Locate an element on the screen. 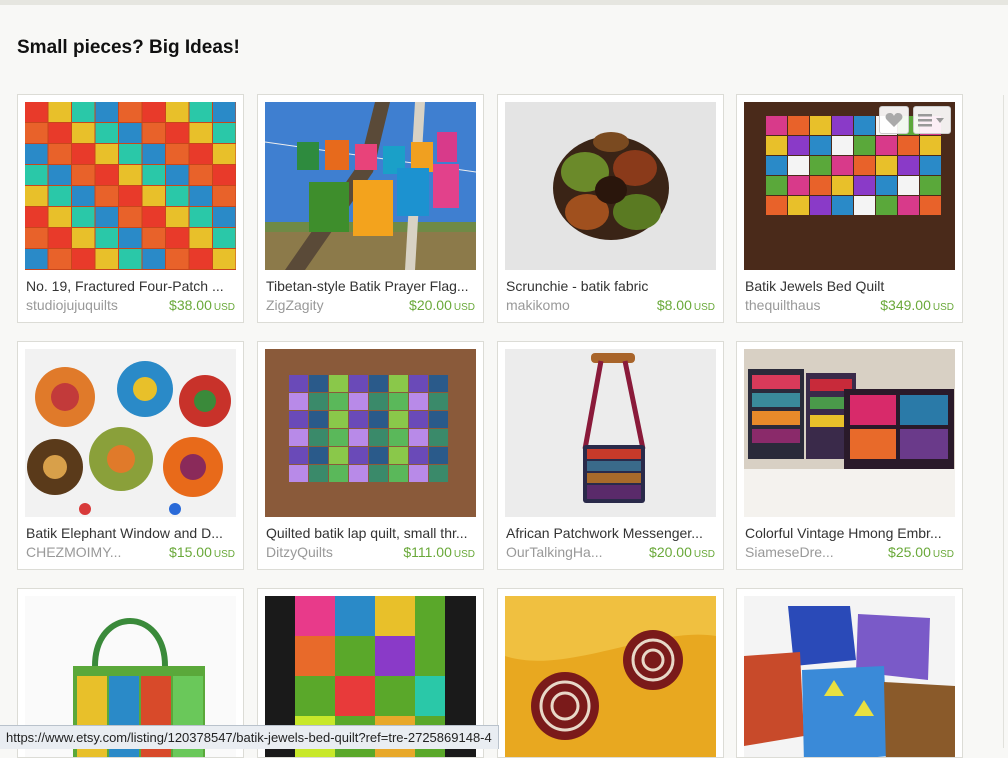 Image resolution: width=1008 pixels, height=758 pixels. listing-title: Batik Jewels Bed Quilt is located at coordinates (850, 286).